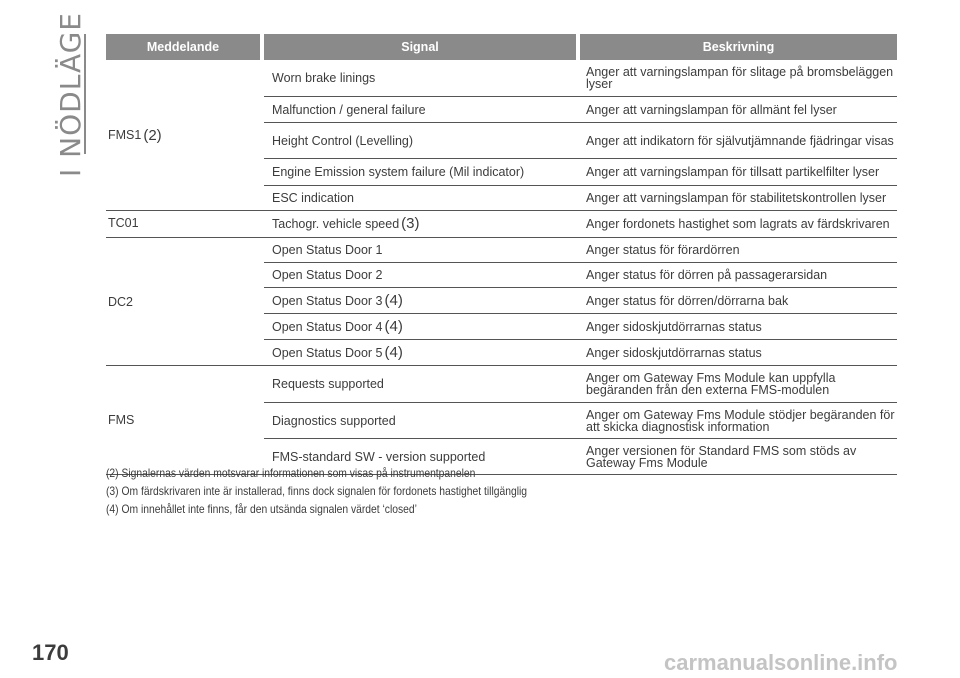  Describe the element at coordinates (422, 300) in the screenshot. I see `signal-cell: Open Status Door 3 (4)` at that location.